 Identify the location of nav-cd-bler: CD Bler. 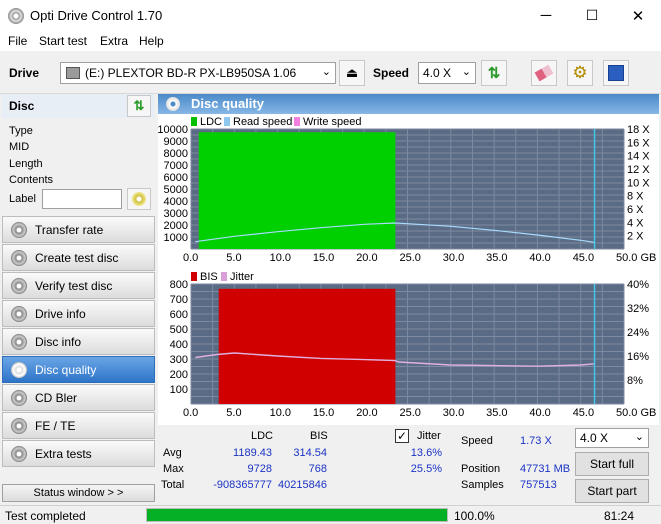
(78, 397).